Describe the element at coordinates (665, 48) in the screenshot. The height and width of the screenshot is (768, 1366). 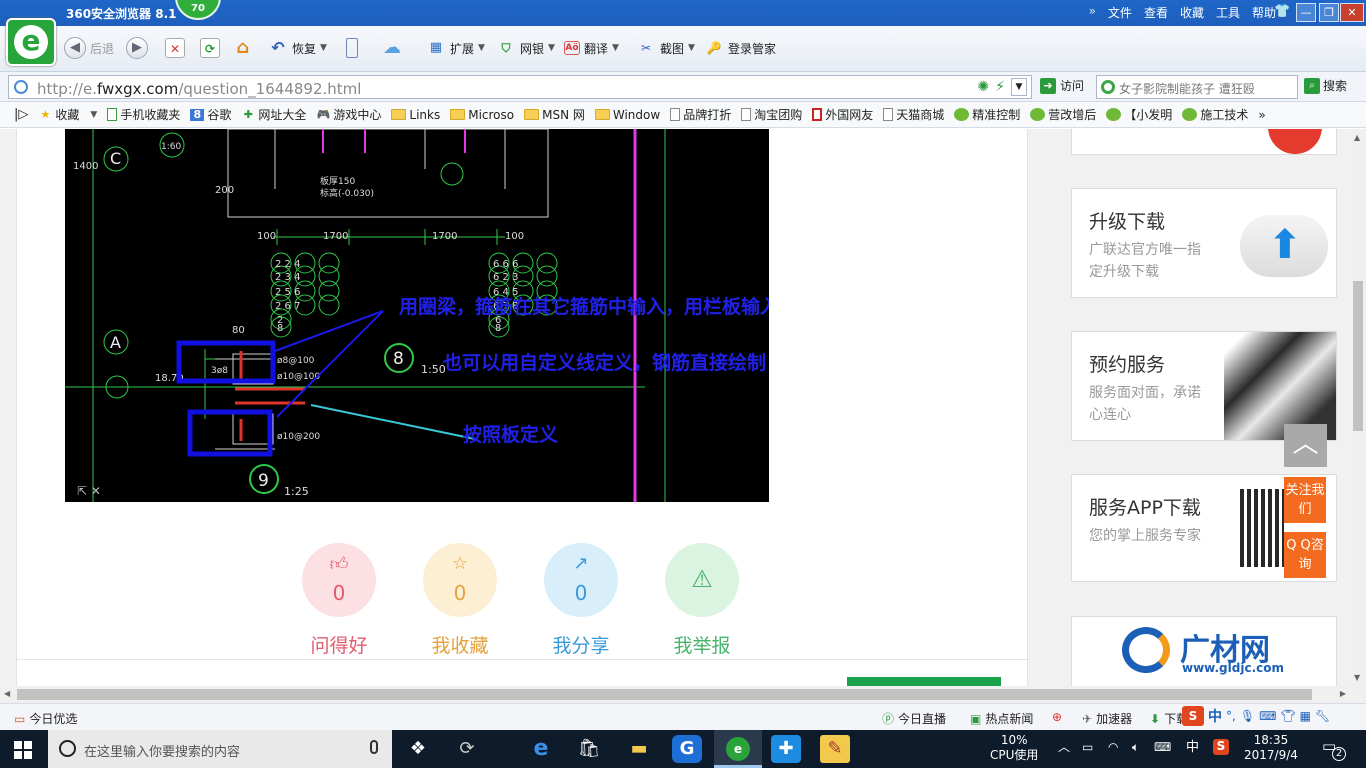
I see `screenshot-button: ✂ 截图 ▼` at that location.